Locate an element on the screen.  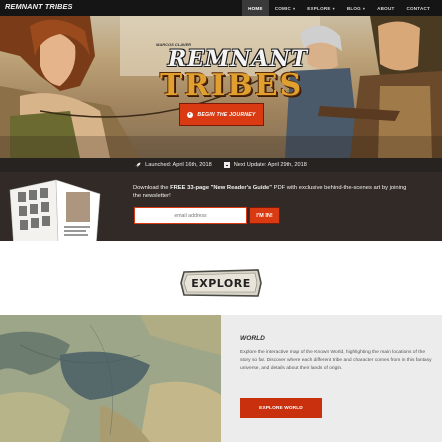
nav-item-home-label: HOME is located at coordinates (255, 8).